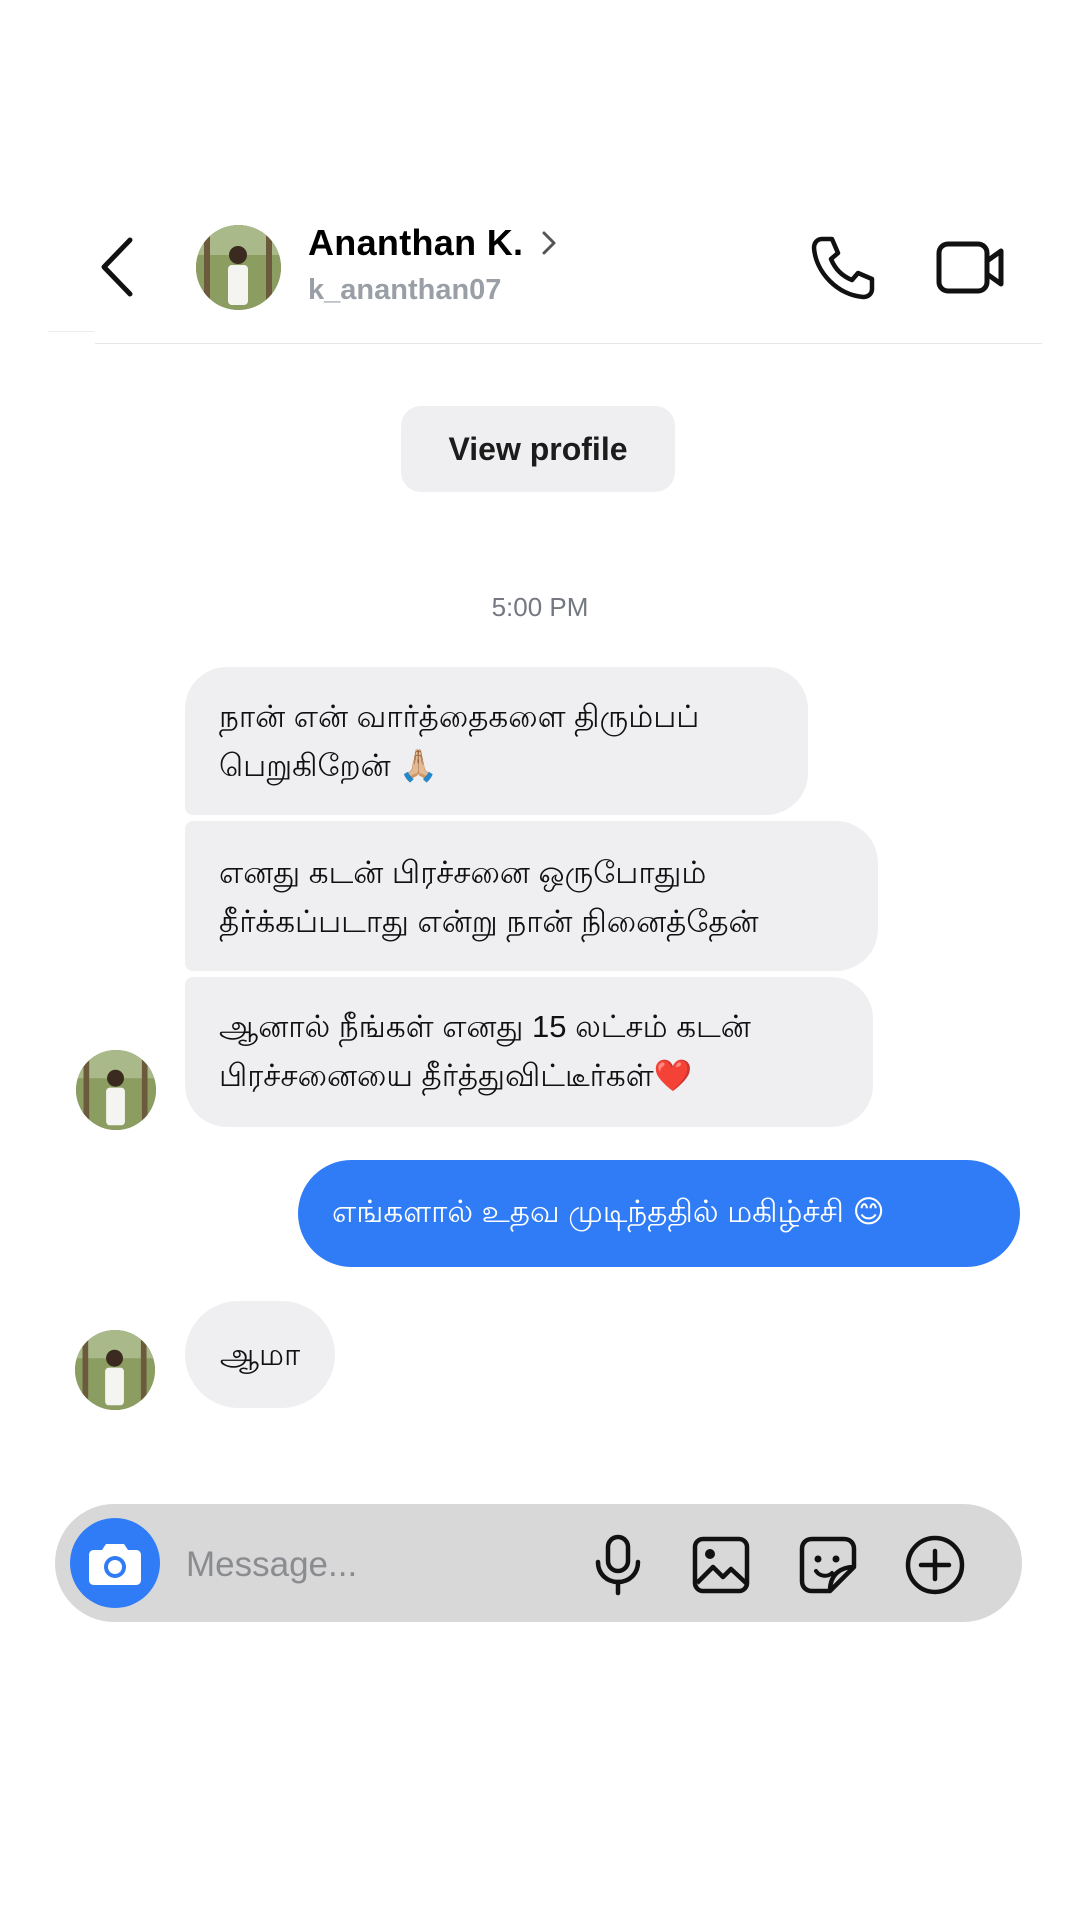 The height and width of the screenshot is (1920, 1080). I want to click on message-line: பிரச்சனையை தீர்த்துவிட்டீர்கள்❤️, so click(456, 1075).